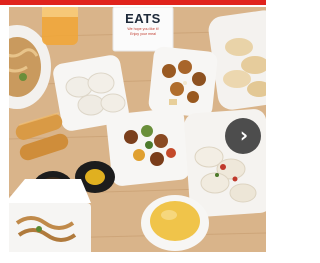 The width and height of the screenshot is (320, 263). What do you see at coordinates (4, 128) in the screenshot?
I see `left-margin` at bounding box center [4, 128].